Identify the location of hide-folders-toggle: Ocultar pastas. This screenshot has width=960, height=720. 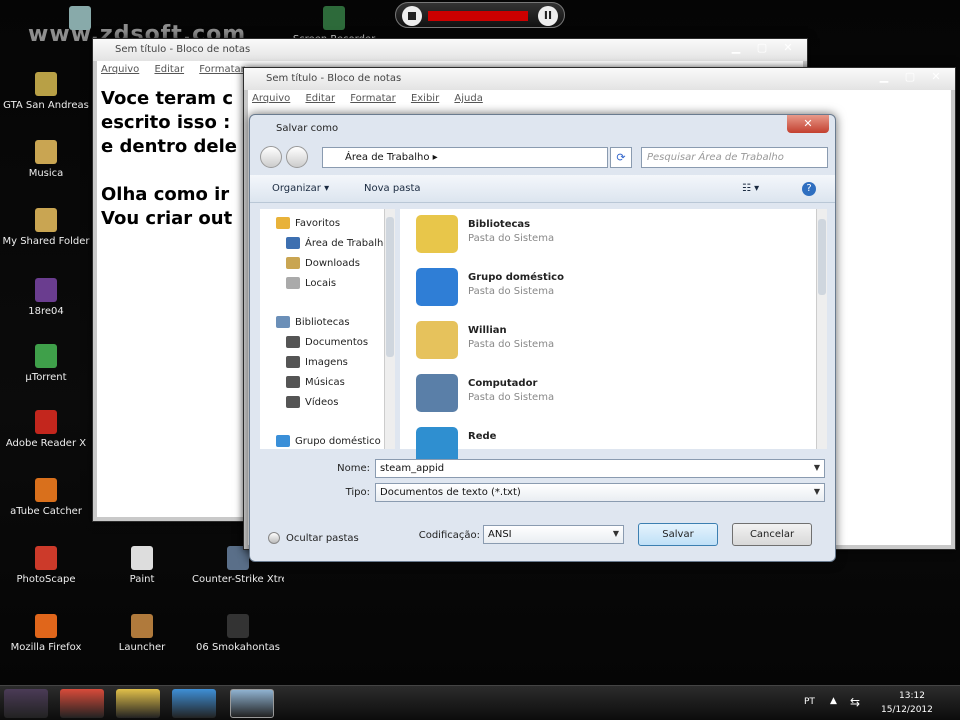
(313, 538).